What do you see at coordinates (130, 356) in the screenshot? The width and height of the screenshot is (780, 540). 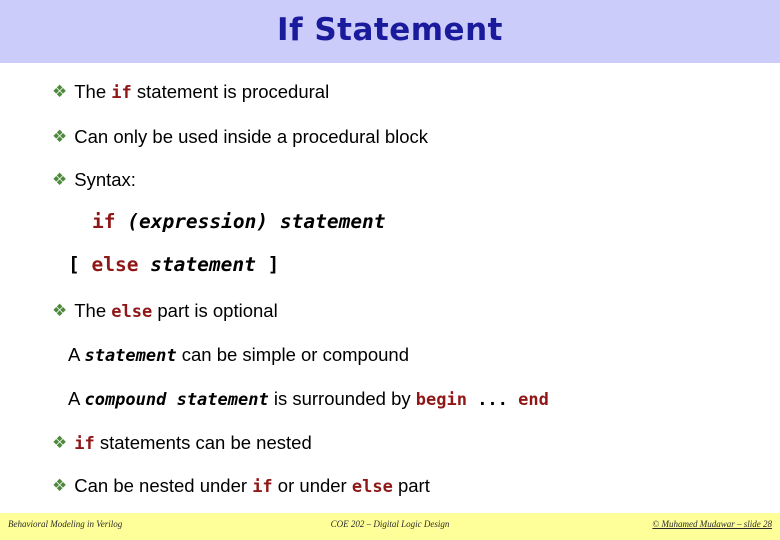 I see `term-statement: statement` at bounding box center [130, 356].